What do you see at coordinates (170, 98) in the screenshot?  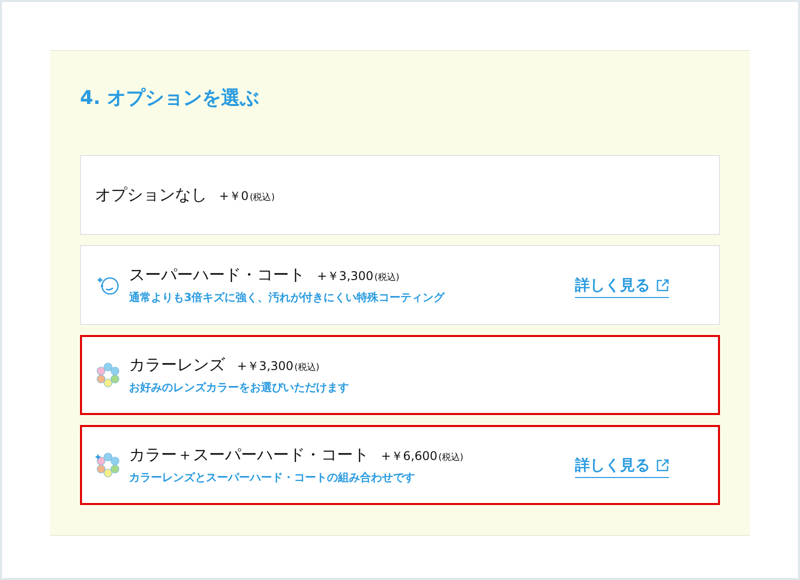 I see `section-title: 4. オプションを選ぶ` at bounding box center [170, 98].